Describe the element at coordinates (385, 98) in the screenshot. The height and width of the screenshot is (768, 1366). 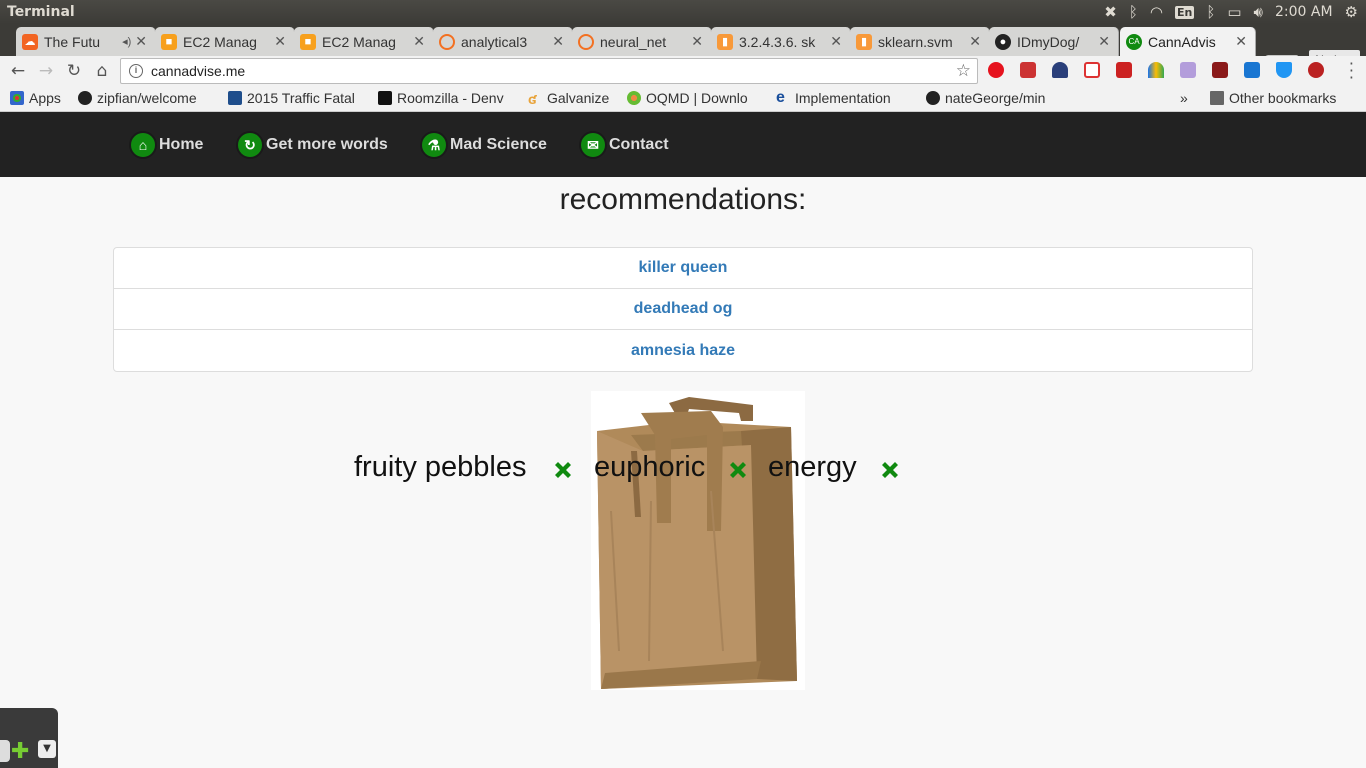
I see `roomzilla-icon` at that location.